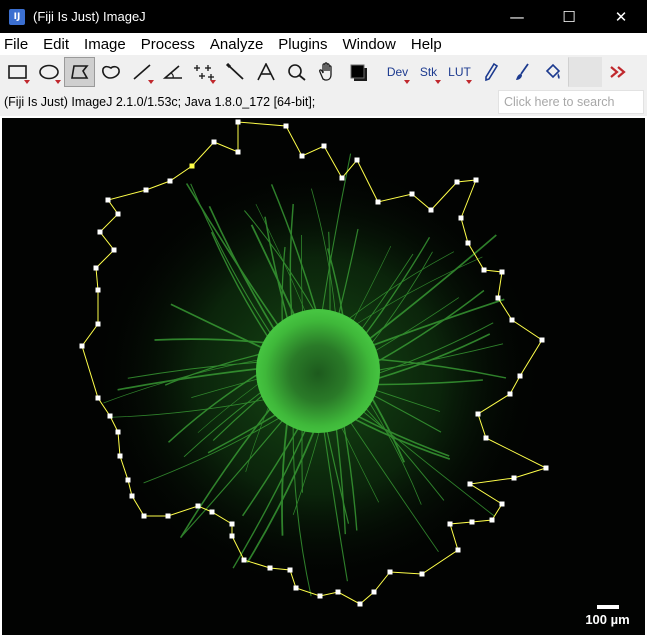  What do you see at coordinates (48, 72) in the screenshot?
I see `oval-tool` at bounding box center [48, 72].